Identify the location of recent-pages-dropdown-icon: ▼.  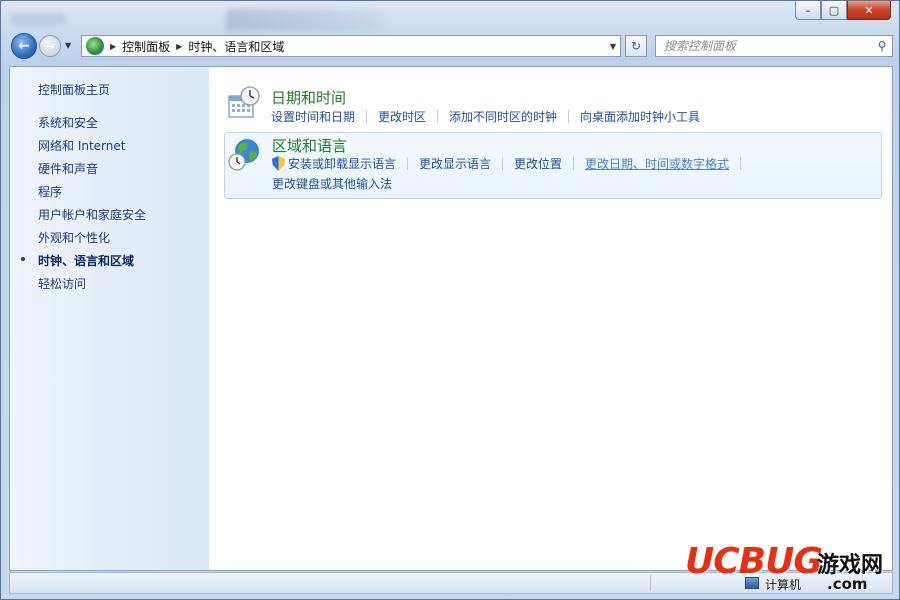
(68, 45).